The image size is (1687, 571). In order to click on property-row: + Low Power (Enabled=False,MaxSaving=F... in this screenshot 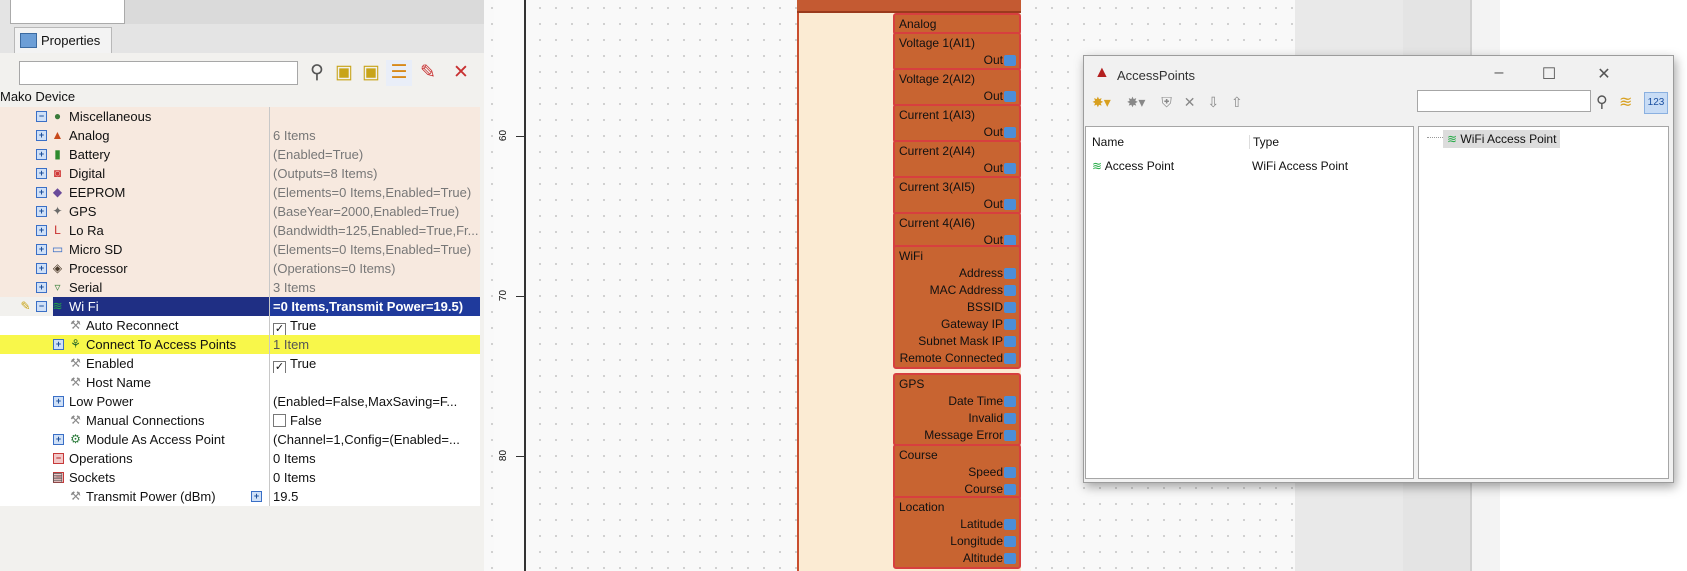, I will do `click(240, 401)`.